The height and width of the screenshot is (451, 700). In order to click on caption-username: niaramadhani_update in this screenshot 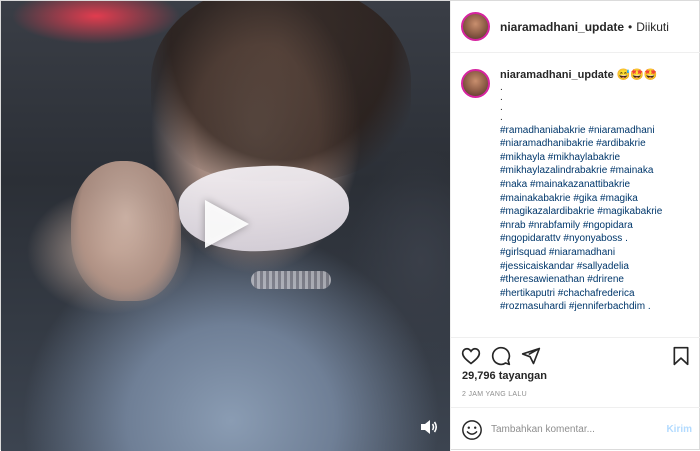, I will do `click(557, 75)`.